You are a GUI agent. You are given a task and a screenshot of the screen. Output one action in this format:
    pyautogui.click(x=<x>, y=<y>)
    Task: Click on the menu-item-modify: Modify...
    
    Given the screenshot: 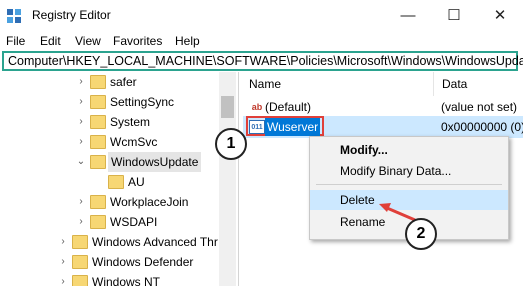 What is the action you would take?
    pyautogui.click(x=409, y=150)
    